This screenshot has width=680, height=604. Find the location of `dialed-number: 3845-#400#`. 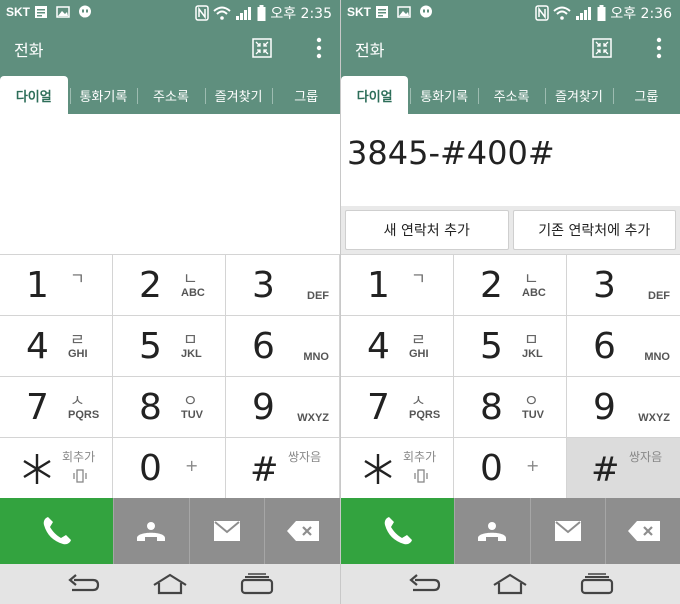

dialed-number: 3845-#400# is located at coordinates (451, 153).